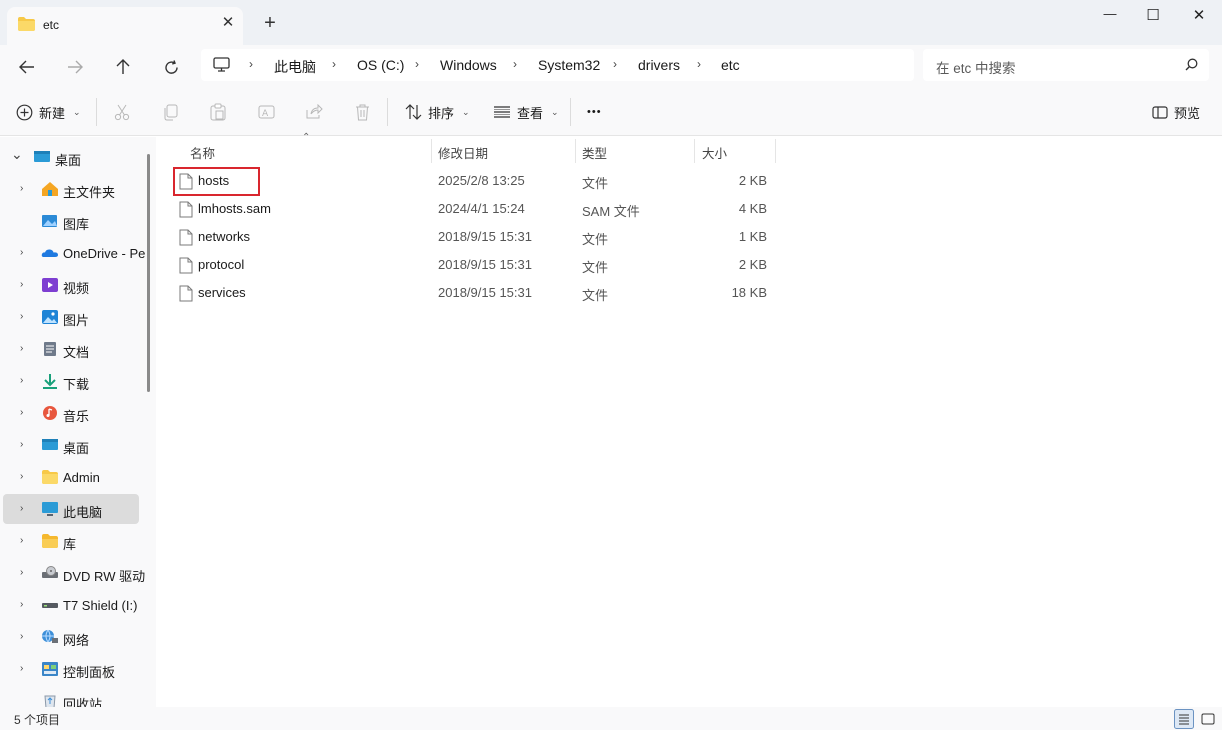 This screenshot has width=1222, height=730. Describe the element at coordinates (735, 150) in the screenshot. I see `column-header-size: 大小` at that location.